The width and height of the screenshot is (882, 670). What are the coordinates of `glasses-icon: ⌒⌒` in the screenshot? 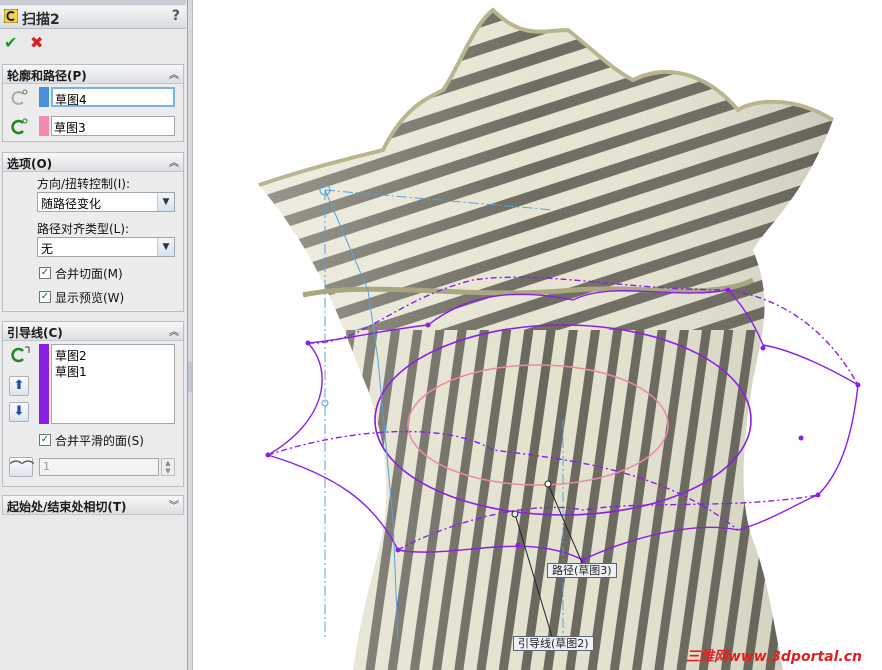 It's located at (21, 467).